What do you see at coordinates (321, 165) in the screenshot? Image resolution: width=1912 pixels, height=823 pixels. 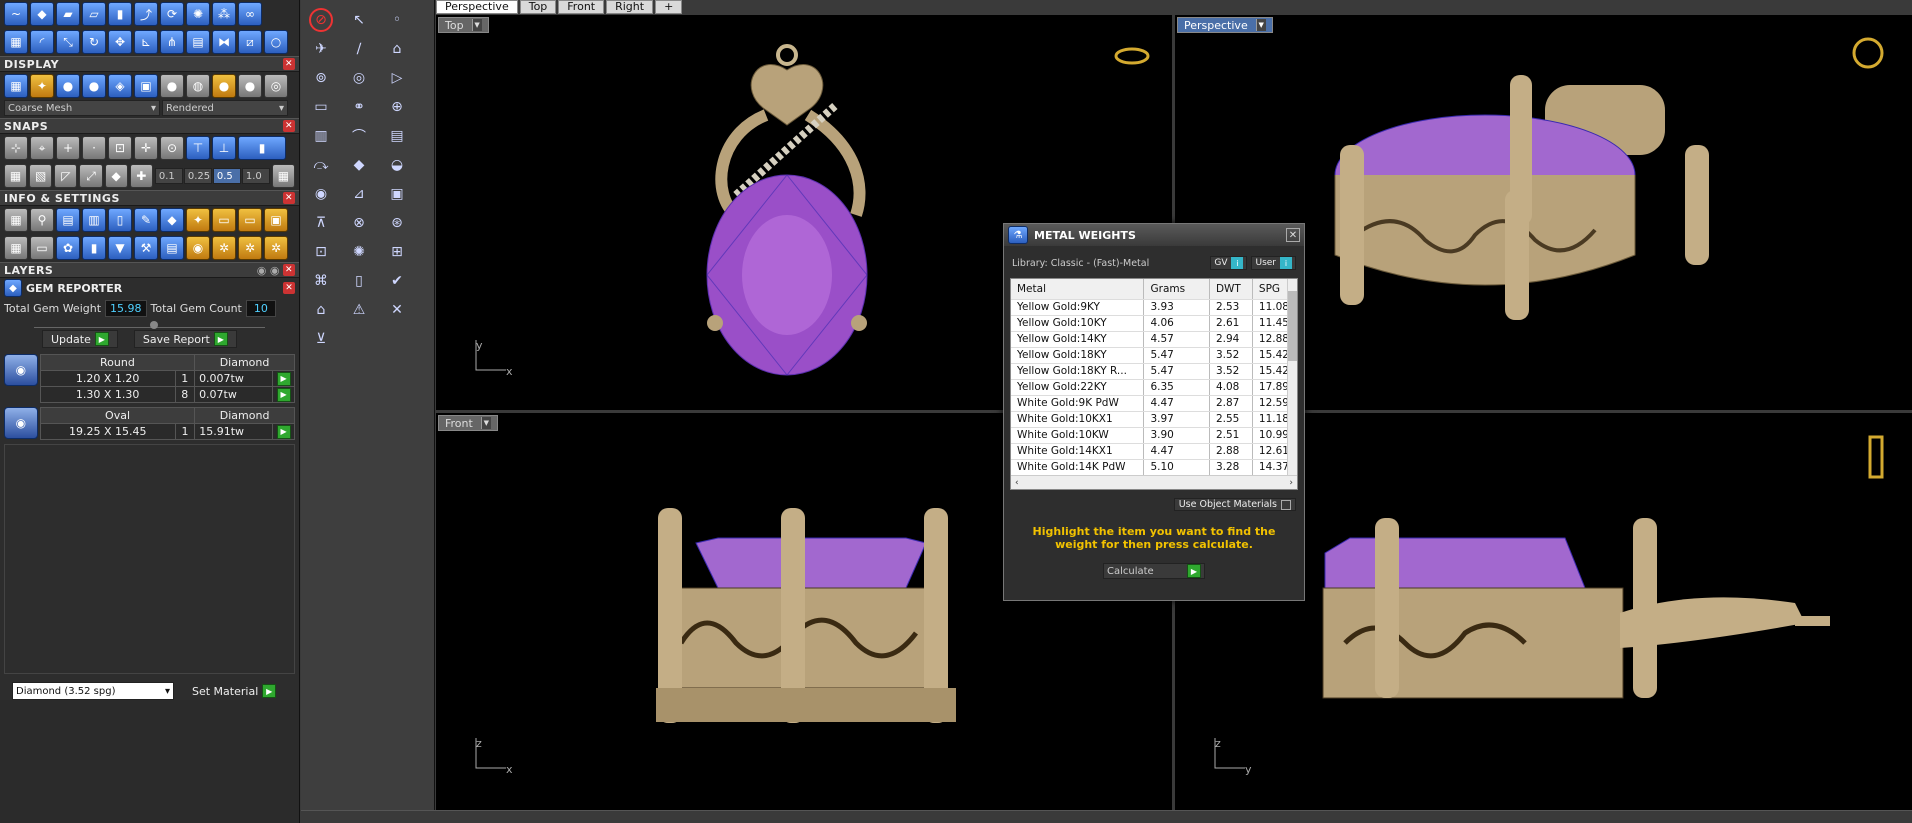 I see `modeling-tool-icon: ⤼` at bounding box center [321, 165].